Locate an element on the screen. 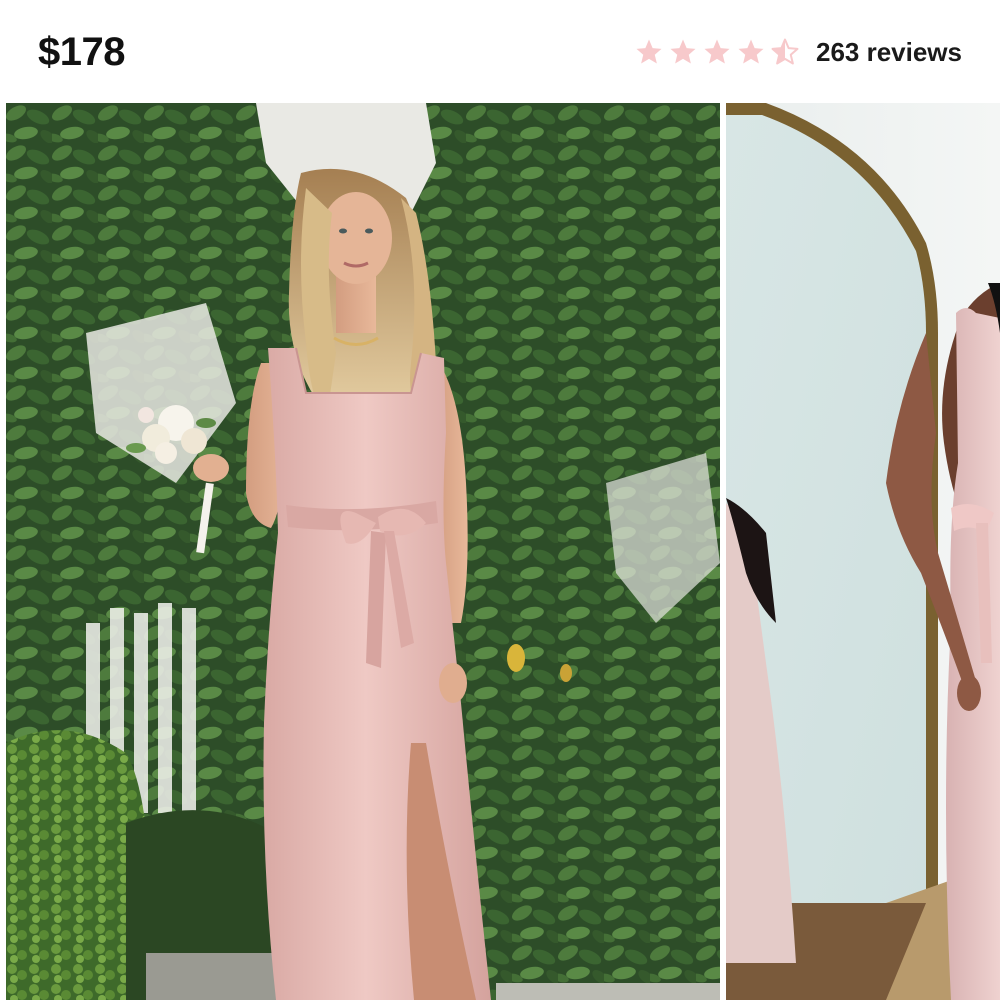 The width and height of the screenshot is (1000, 1000). half-star-icon is located at coordinates (785, 51).